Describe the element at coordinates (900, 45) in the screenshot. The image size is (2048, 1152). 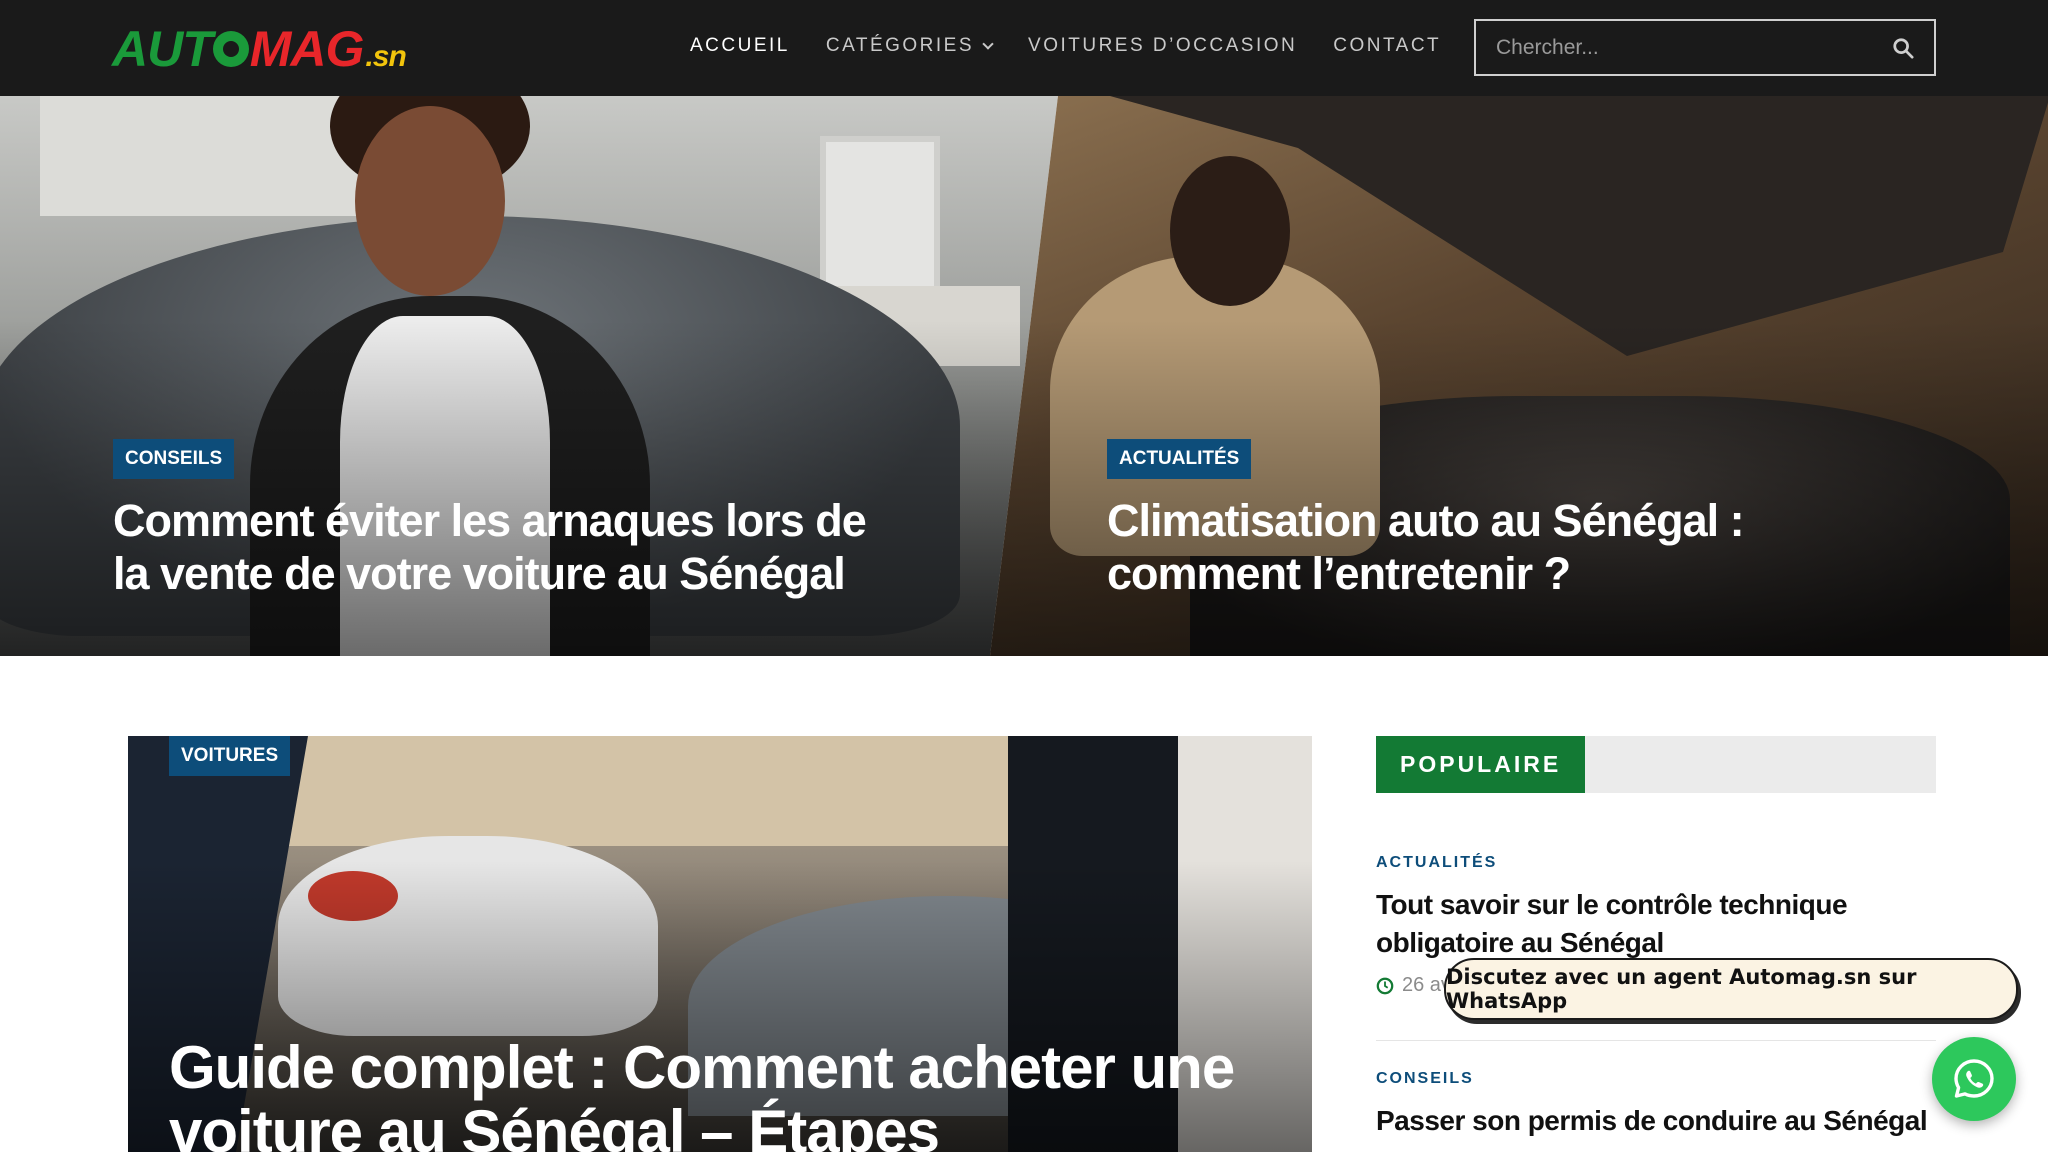
I see `nav-categories-label: CATÉGORIES` at that location.